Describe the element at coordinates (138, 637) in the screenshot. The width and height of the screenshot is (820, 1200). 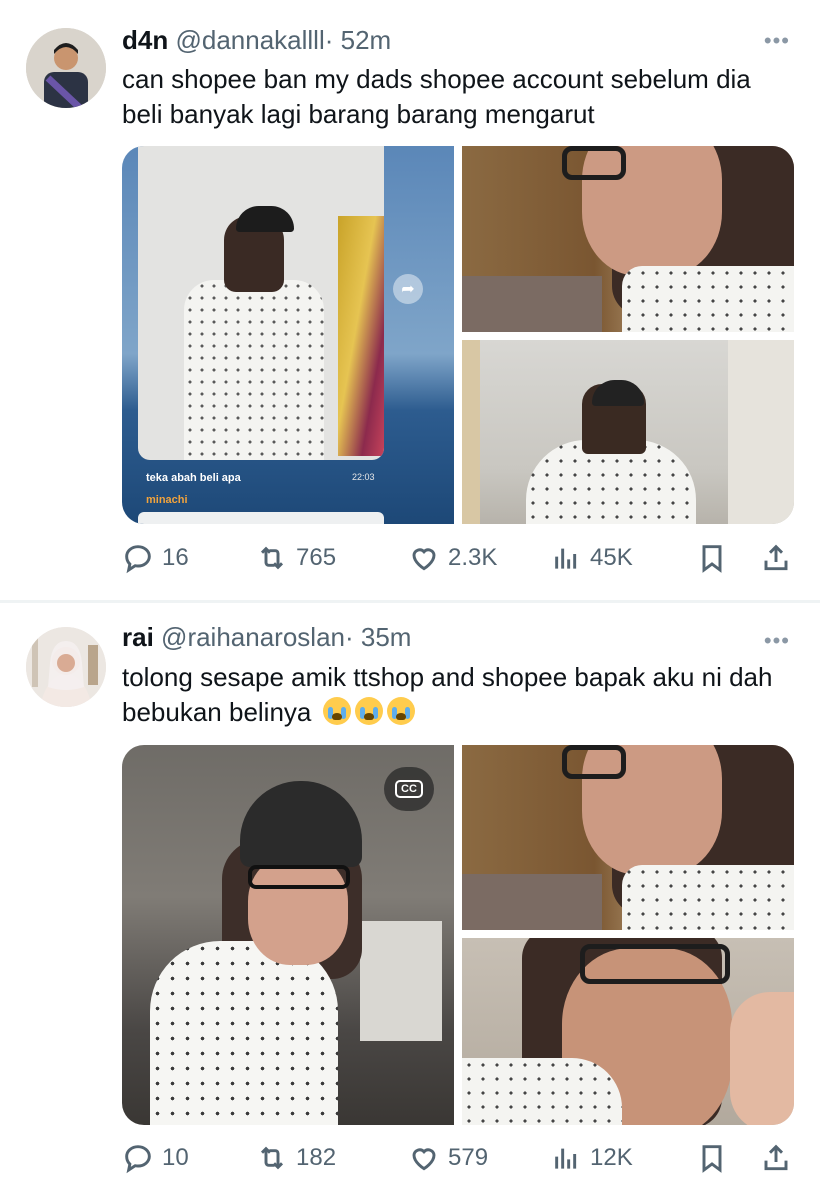
I see `display-name: rai` at that location.